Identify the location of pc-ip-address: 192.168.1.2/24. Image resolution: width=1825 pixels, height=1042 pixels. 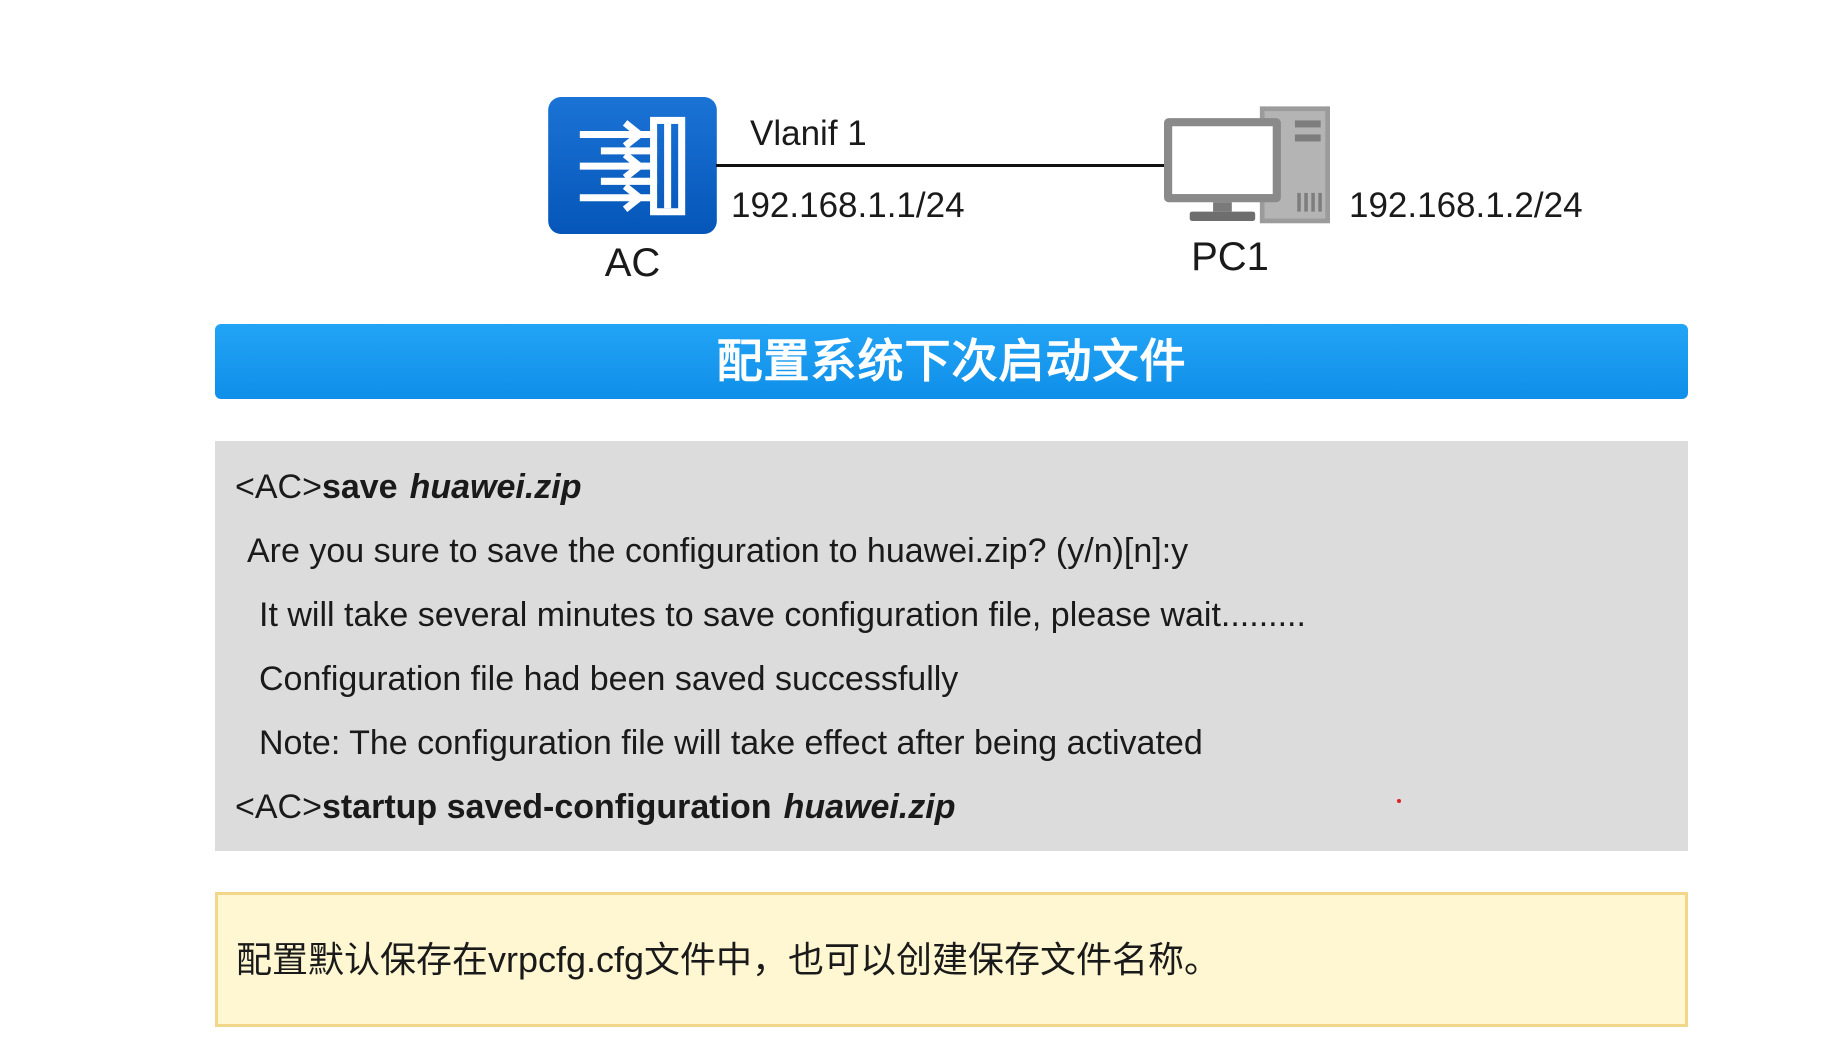
(1466, 205).